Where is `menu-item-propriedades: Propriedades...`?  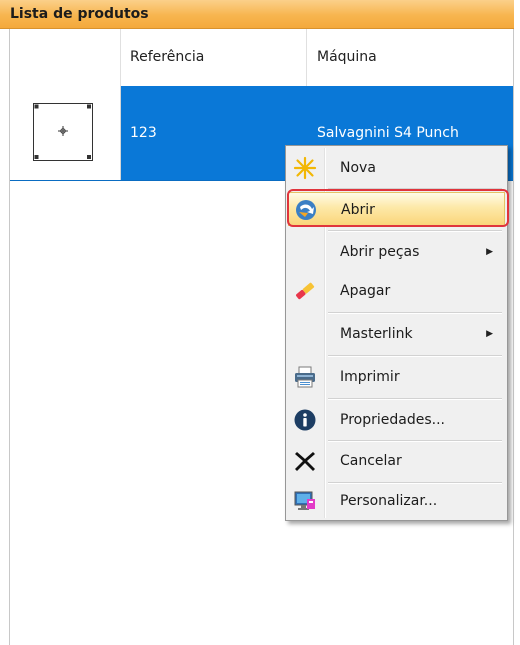 menu-item-propriedades: Propriedades... is located at coordinates (396, 420).